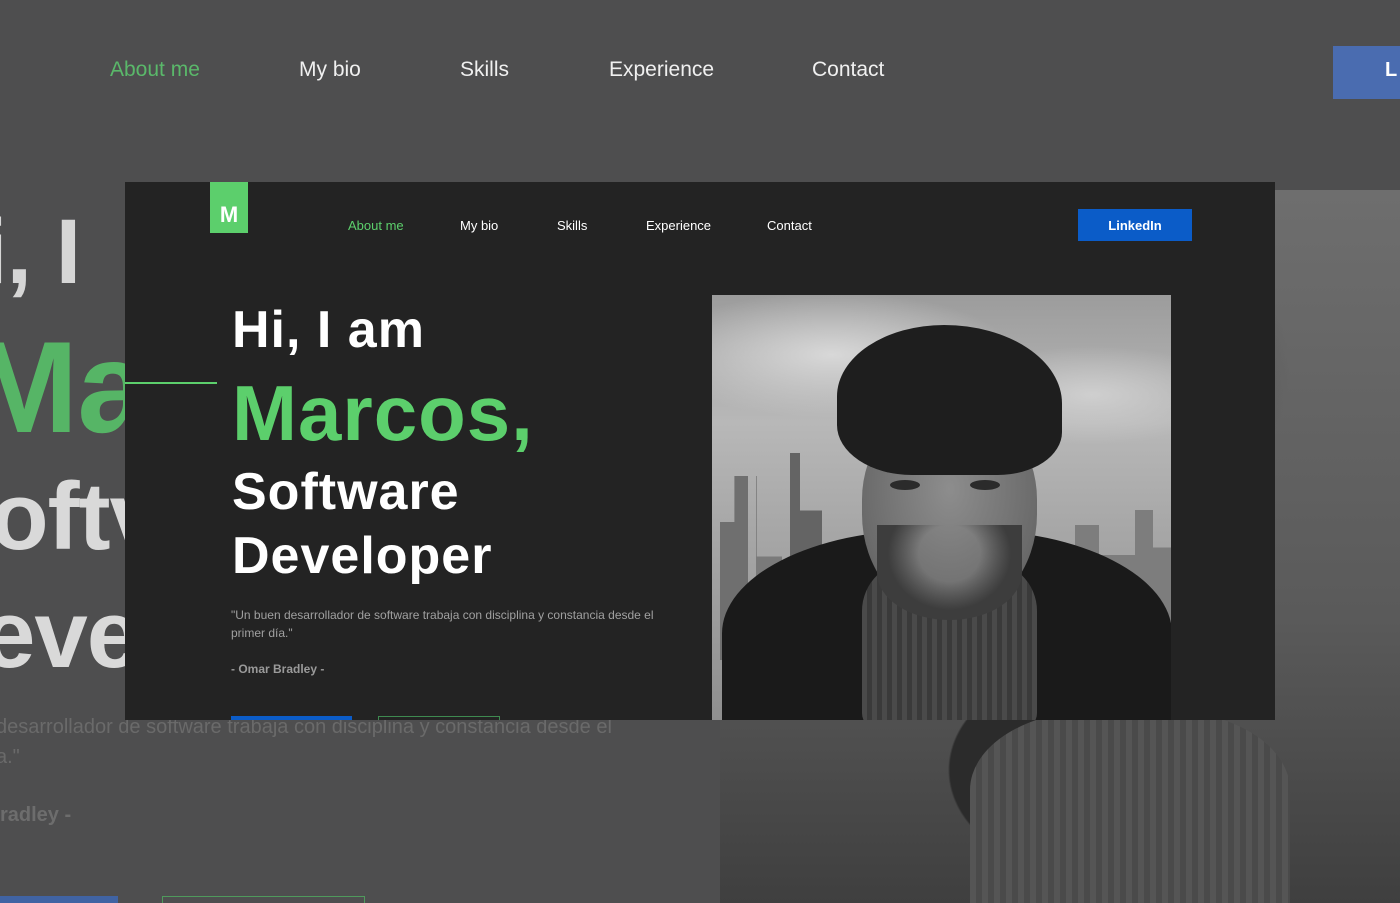 Image resolution: width=1400 pixels, height=903 pixels. What do you see at coordinates (40, 252) in the screenshot?
I see `bg-hero-greeting: i, I` at bounding box center [40, 252].